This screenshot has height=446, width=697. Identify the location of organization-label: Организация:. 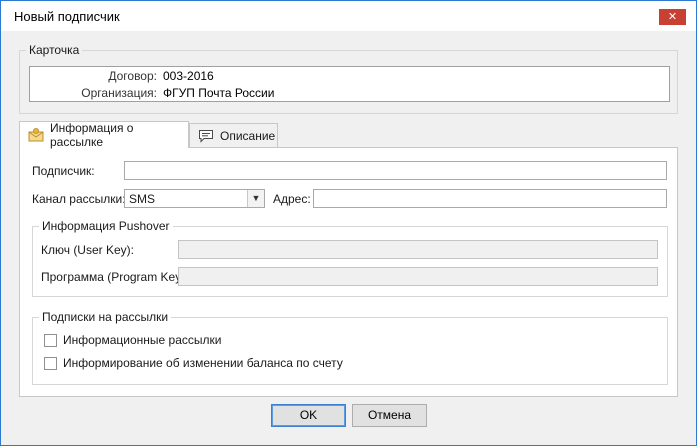
(119, 93).